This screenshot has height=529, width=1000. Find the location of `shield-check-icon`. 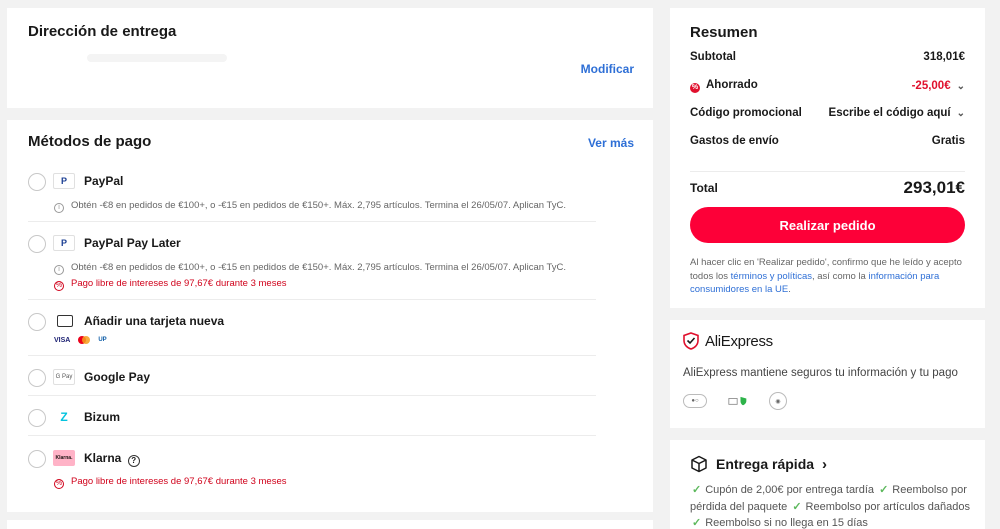

shield-check-icon is located at coordinates (691, 341).